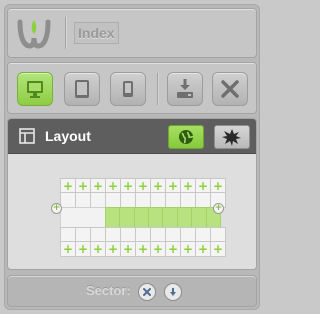 This screenshot has width=320, height=314. Describe the element at coordinates (157, 89) in the screenshot. I see `toolbar-divider` at that location.